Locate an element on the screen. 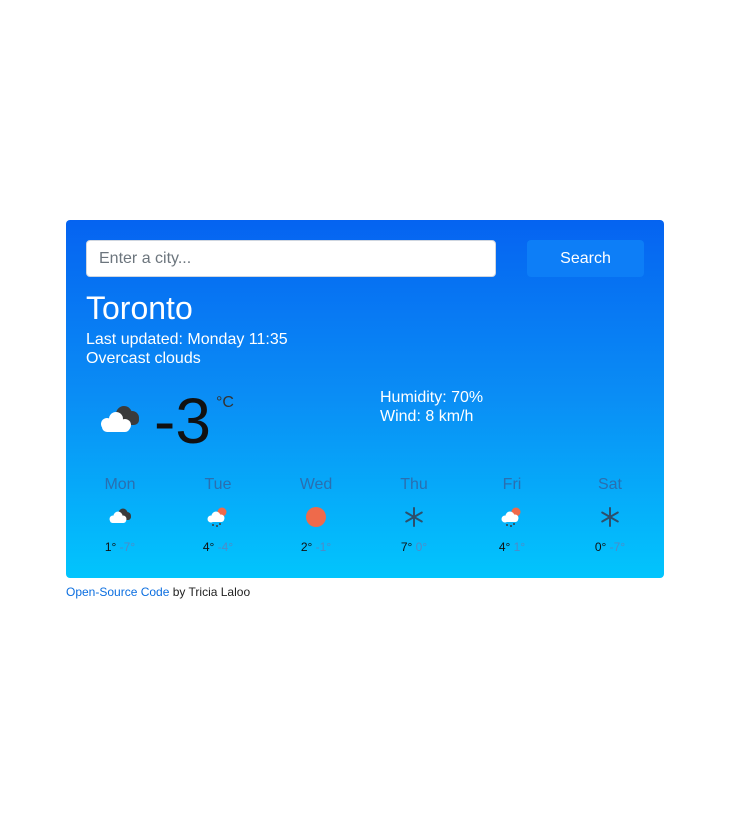 The image size is (732, 817). weather-description: Overcast clouds is located at coordinates (143, 358).